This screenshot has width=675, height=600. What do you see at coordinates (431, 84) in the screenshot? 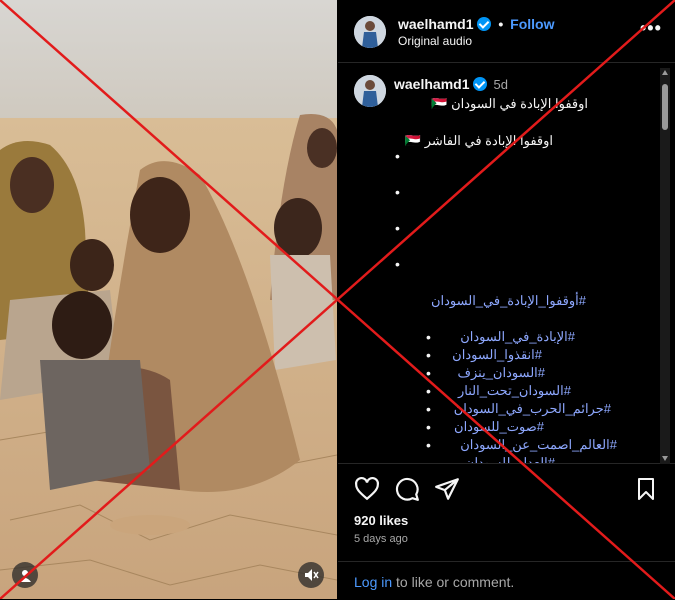
I see `caption-username: waelhamd1` at bounding box center [431, 84].